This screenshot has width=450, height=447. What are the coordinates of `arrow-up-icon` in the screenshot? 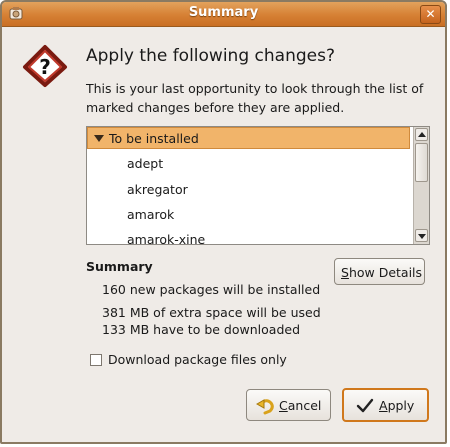 It's located at (422, 134).